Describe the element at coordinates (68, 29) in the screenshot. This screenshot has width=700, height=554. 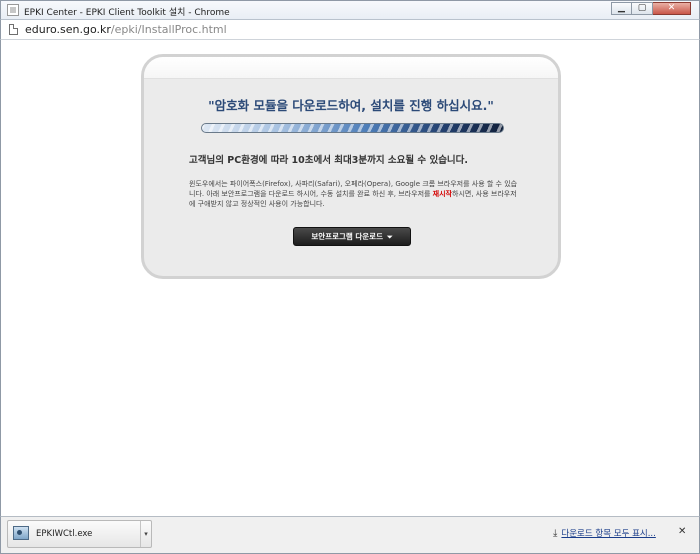
I see `url-host: eduro.sen.go.kr` at that location.